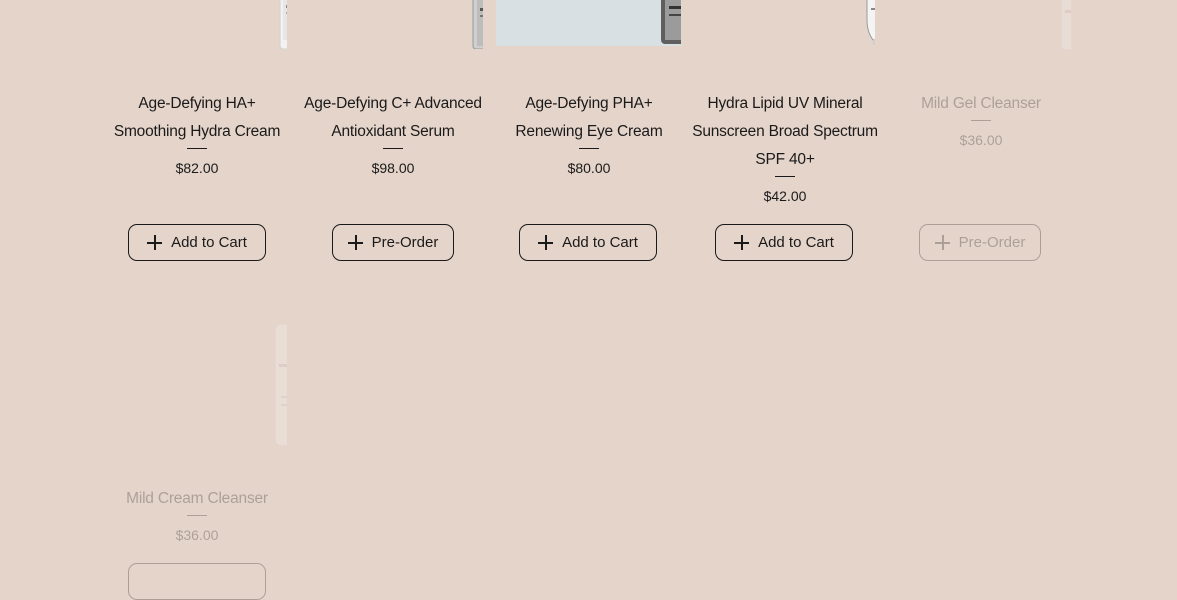 The width and height of the screenshot is (1177, 600). I want to click on product-name: Age-Defying C+ Advanced, so click(393, 104).